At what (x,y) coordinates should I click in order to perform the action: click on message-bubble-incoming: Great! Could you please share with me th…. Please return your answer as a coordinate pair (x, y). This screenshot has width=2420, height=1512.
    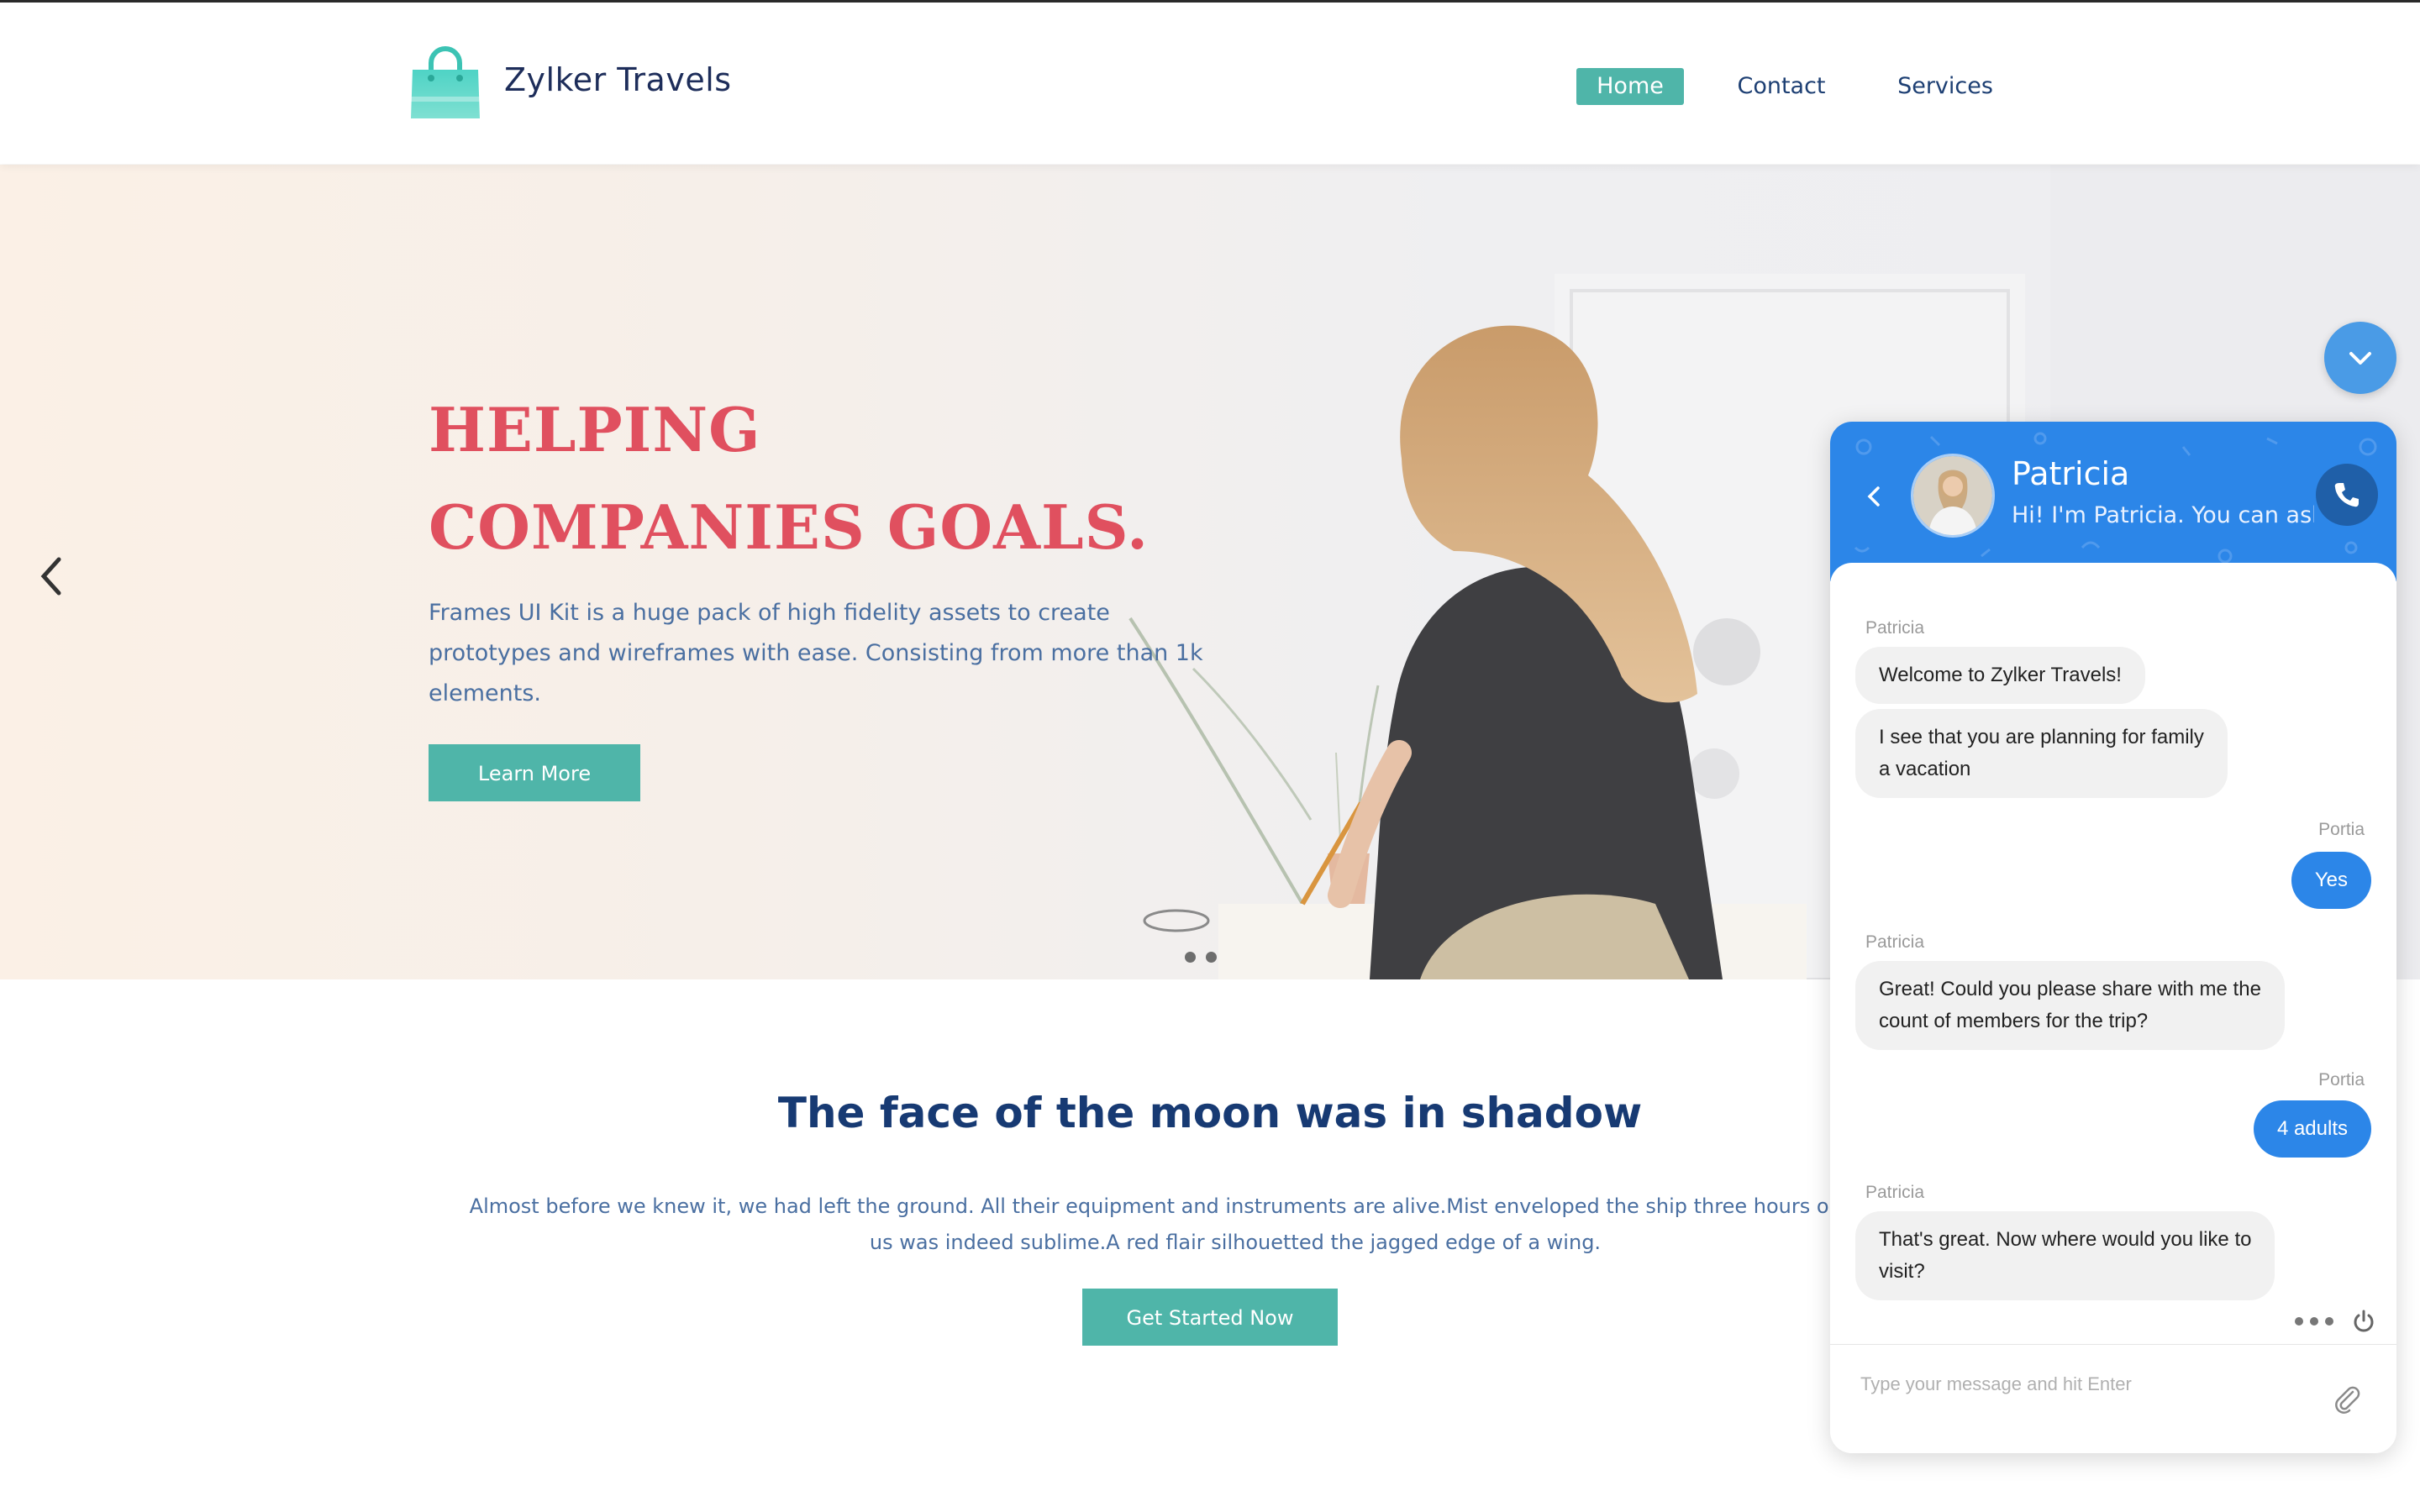
    Looking at the image, I should click on (2070, 1005).